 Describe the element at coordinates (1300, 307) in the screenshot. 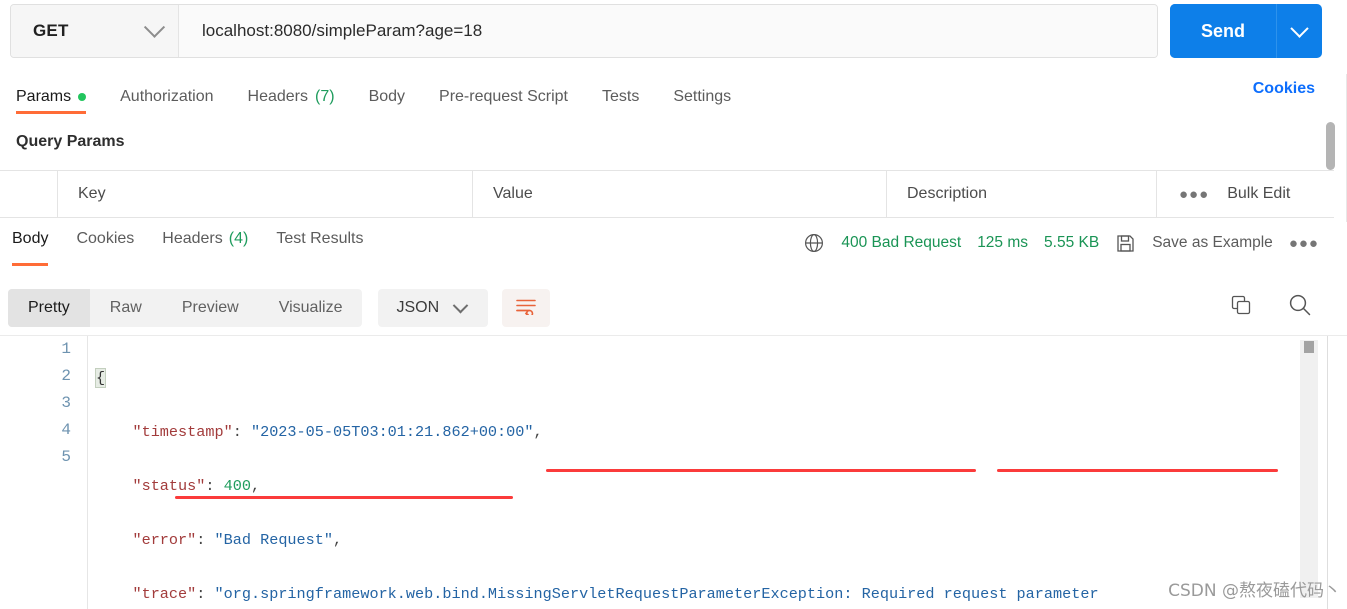

I see `search-icon` at that location.